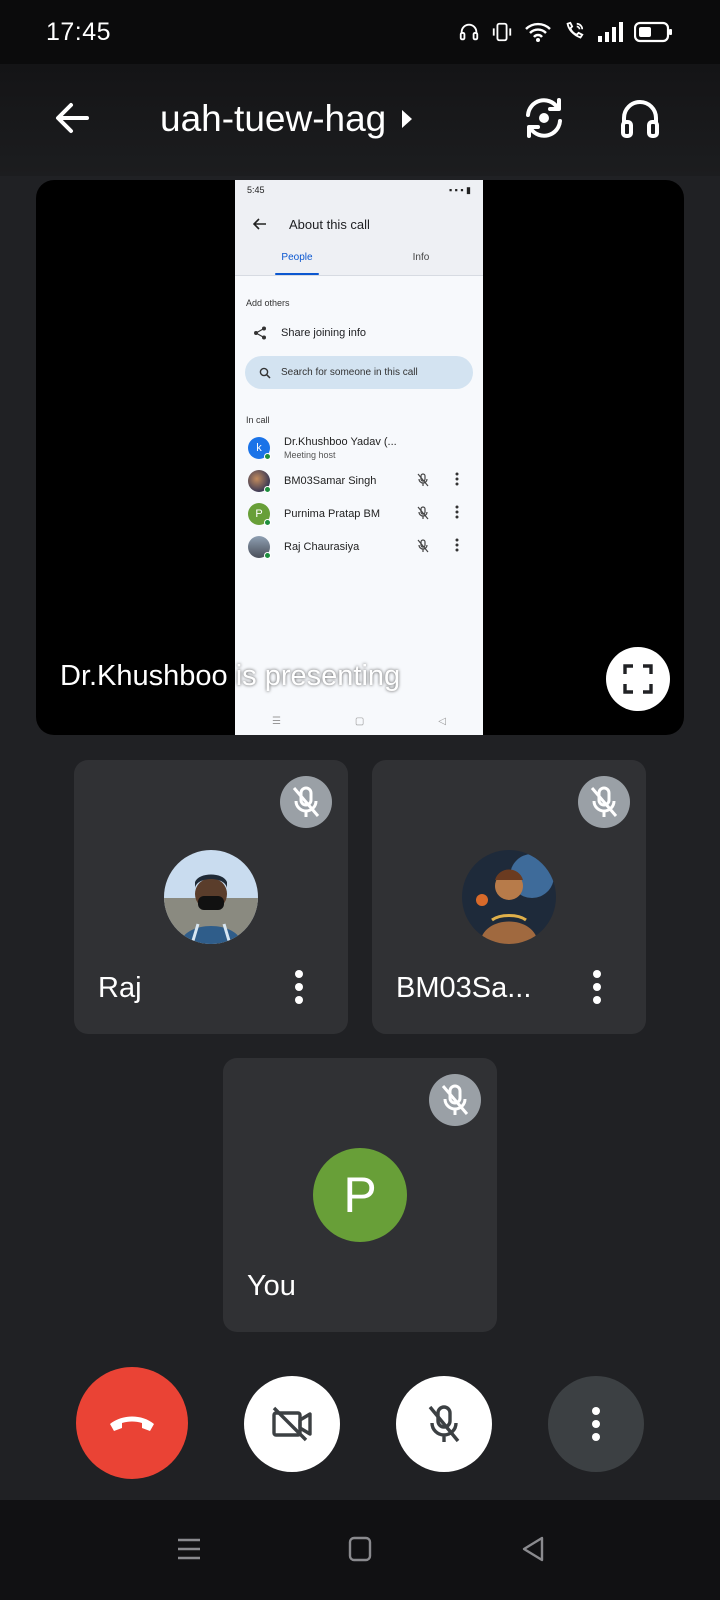 Image resolution: width=720 pixels, height=1600 pixels. I want to click on participant-tile-you: P You, so click(360, 1195).